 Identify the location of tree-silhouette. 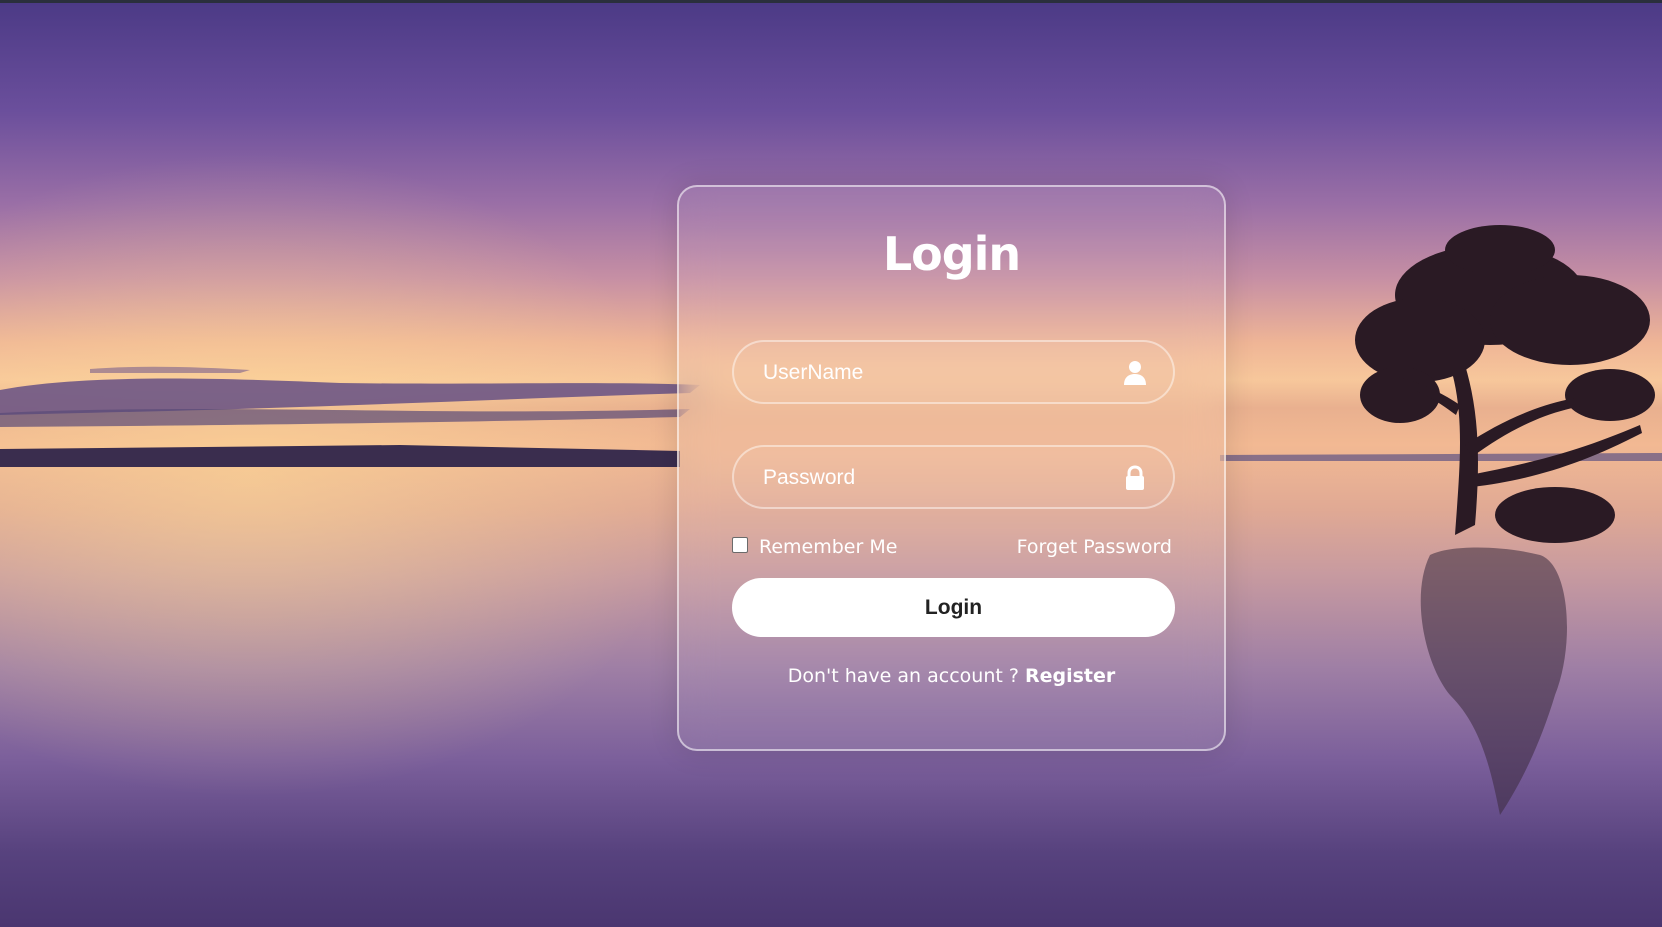
(1505, 520).